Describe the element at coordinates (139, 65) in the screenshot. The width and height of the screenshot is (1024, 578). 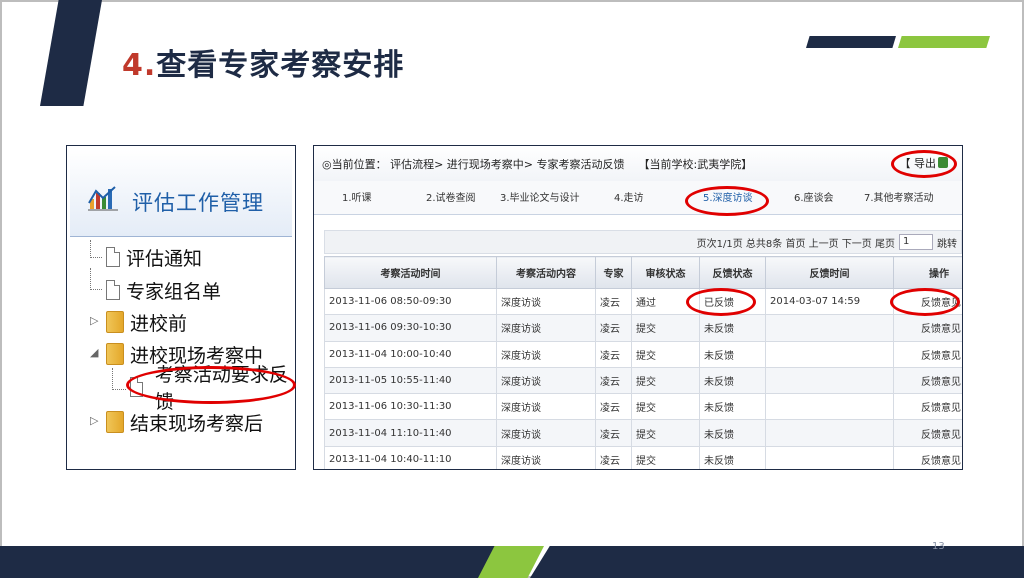
I see `slide-title-number: 4.` at that location.